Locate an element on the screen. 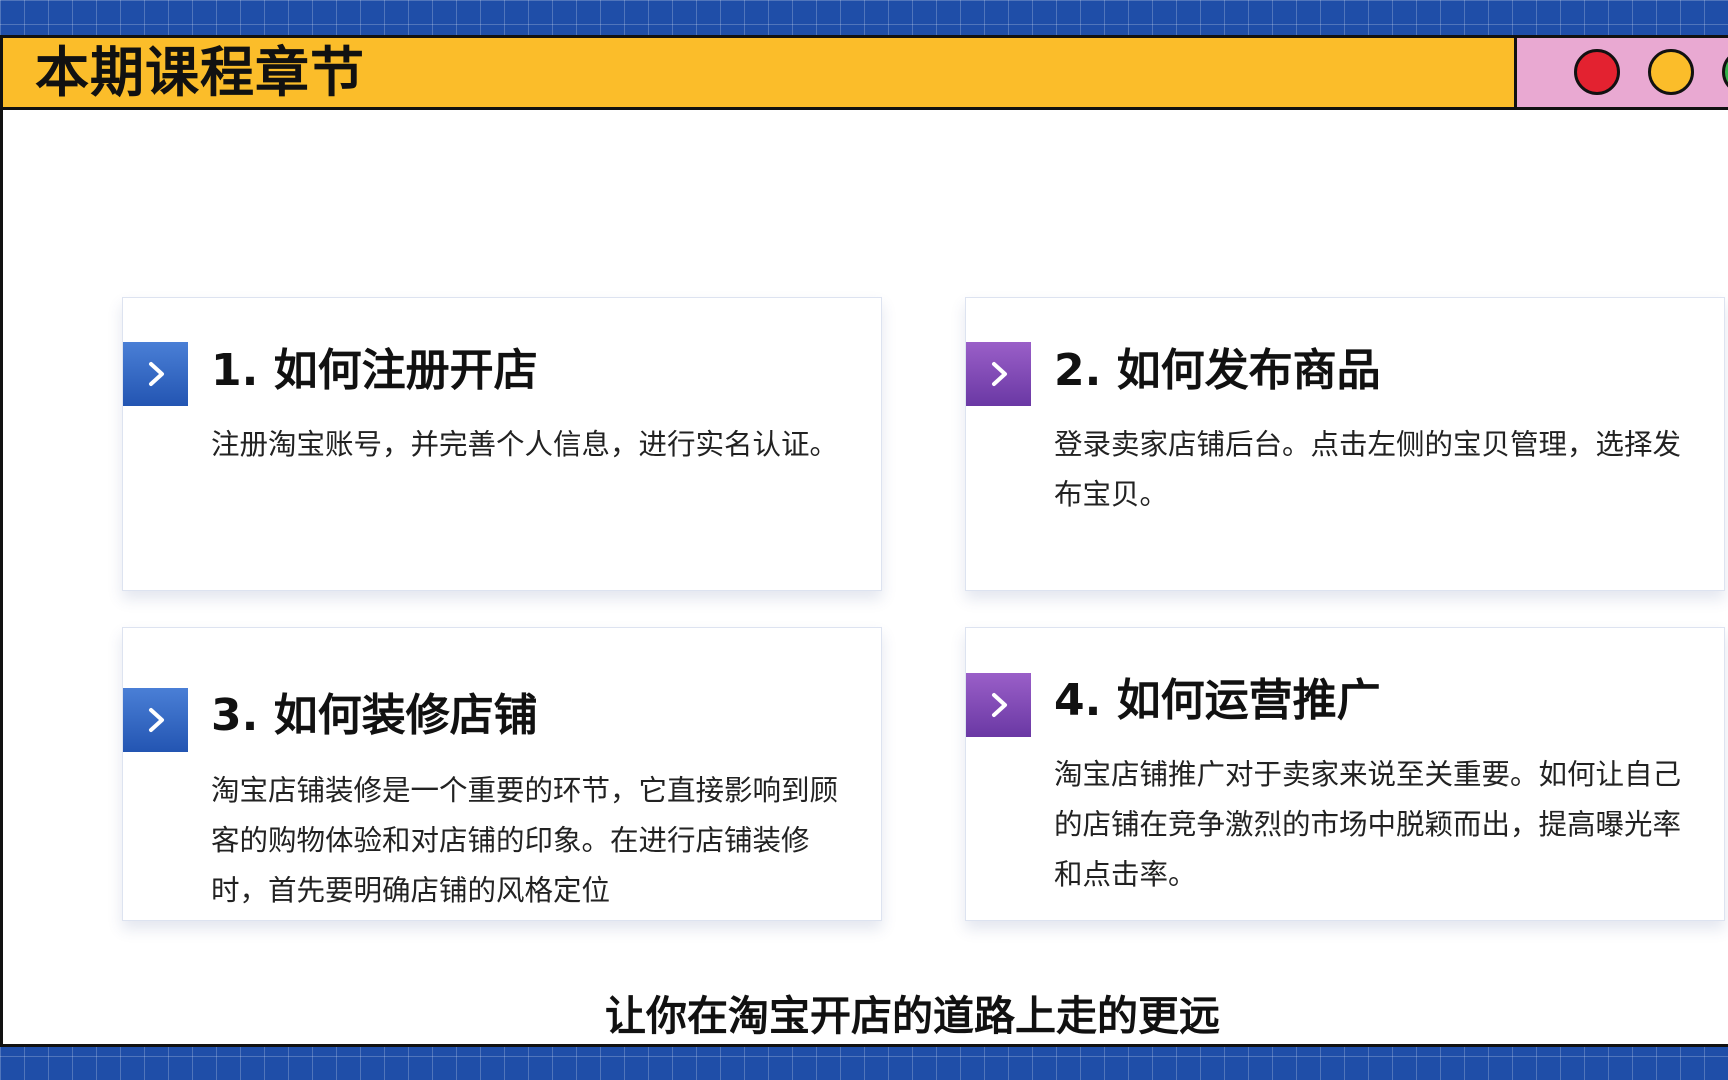 Image resolution: width=1728 pixels, height=1080 pixels. chapter-card-1: 1. 如何注册开店 注册淘宝账号，并完善个人信息，进行实名认证。 is located at coordinates (502, 444).